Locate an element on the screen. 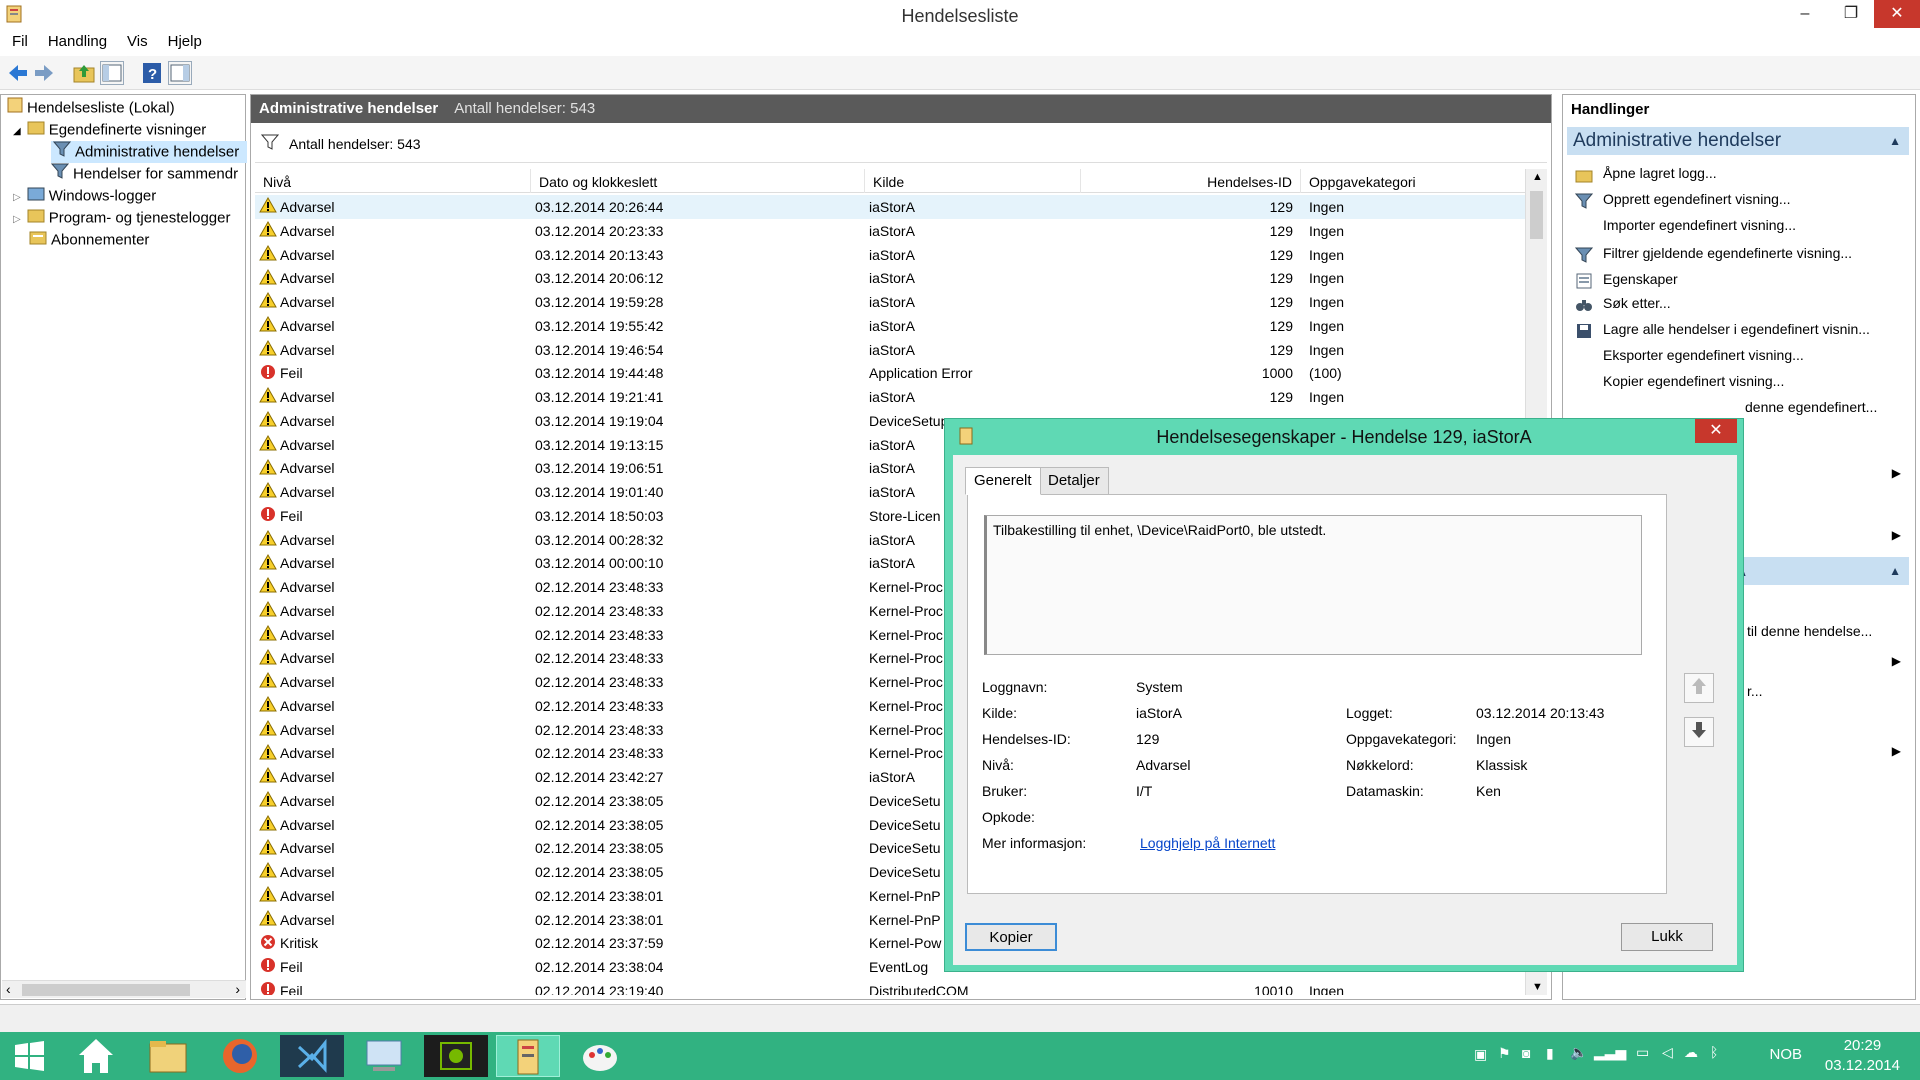 The height and width of the screenshot is (1080, 1920). next-event-button is located at coordinates (1699, 732).